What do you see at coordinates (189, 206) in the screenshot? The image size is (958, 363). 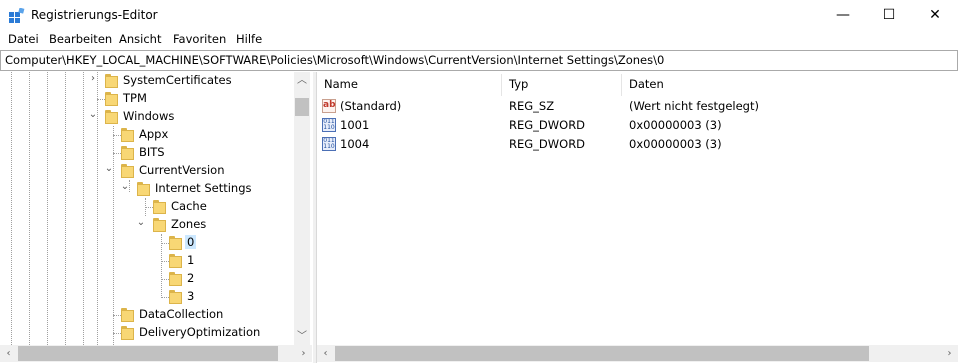 I see `tree-node-label: Cache` at bounding box center [189, 206].